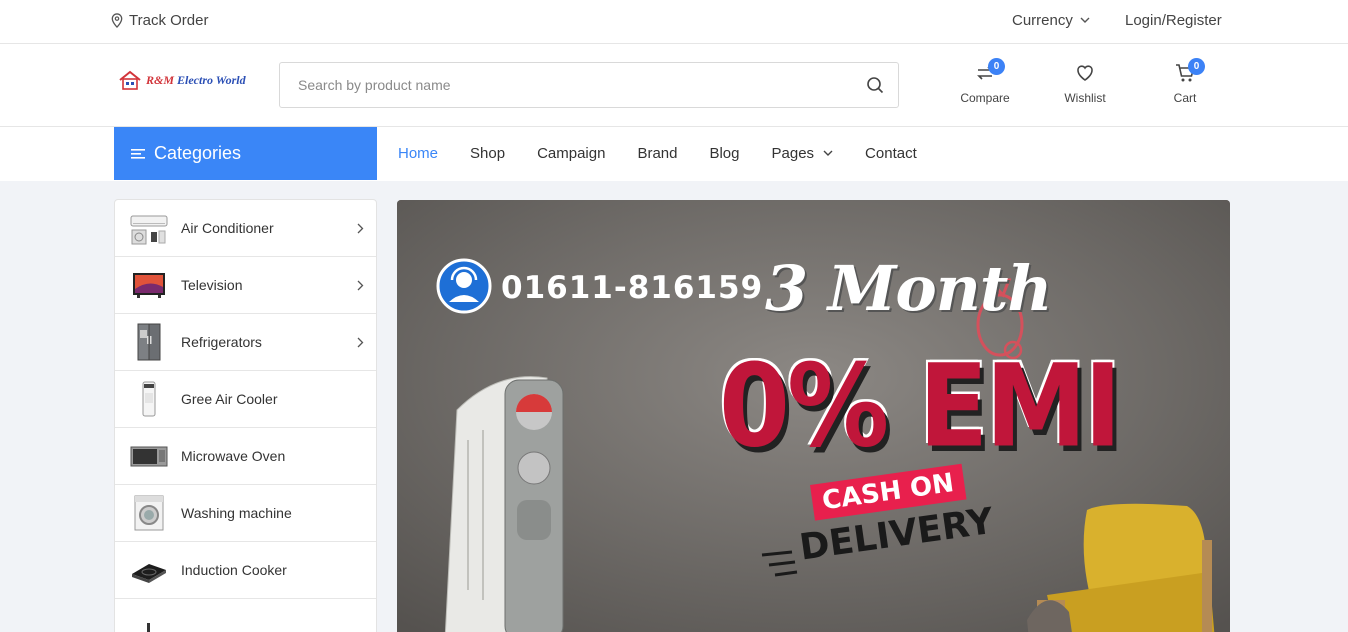 The image size is (1348, 632). I want to click on category-gree-air-cooler: Gree Air Cooler, so click(245, 399).